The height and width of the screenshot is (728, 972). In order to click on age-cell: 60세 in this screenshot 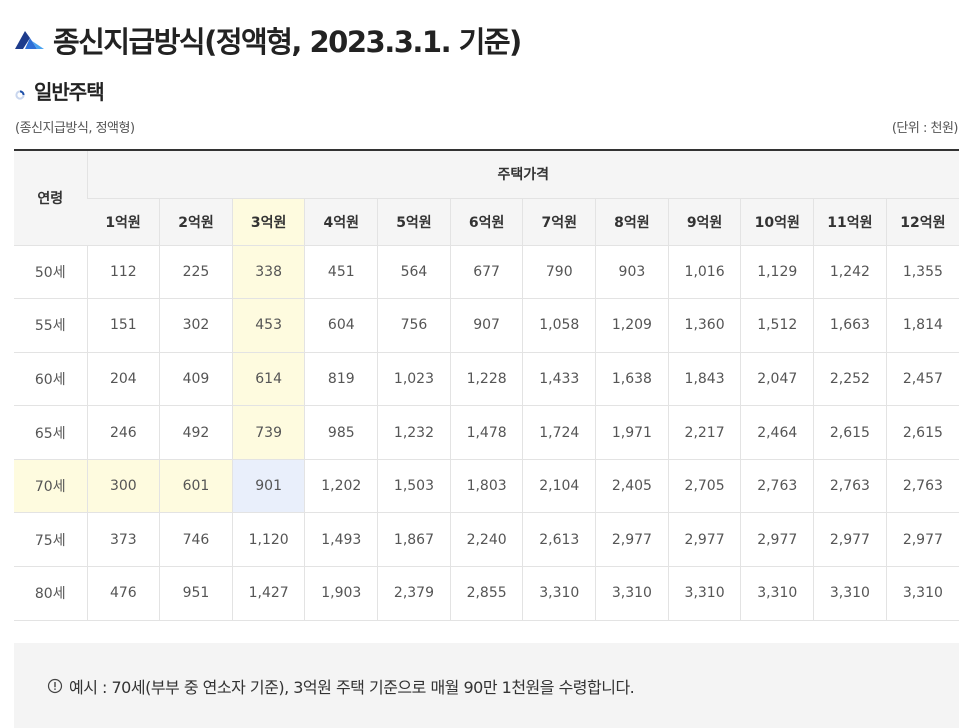, I will do `click(50, 379)`.